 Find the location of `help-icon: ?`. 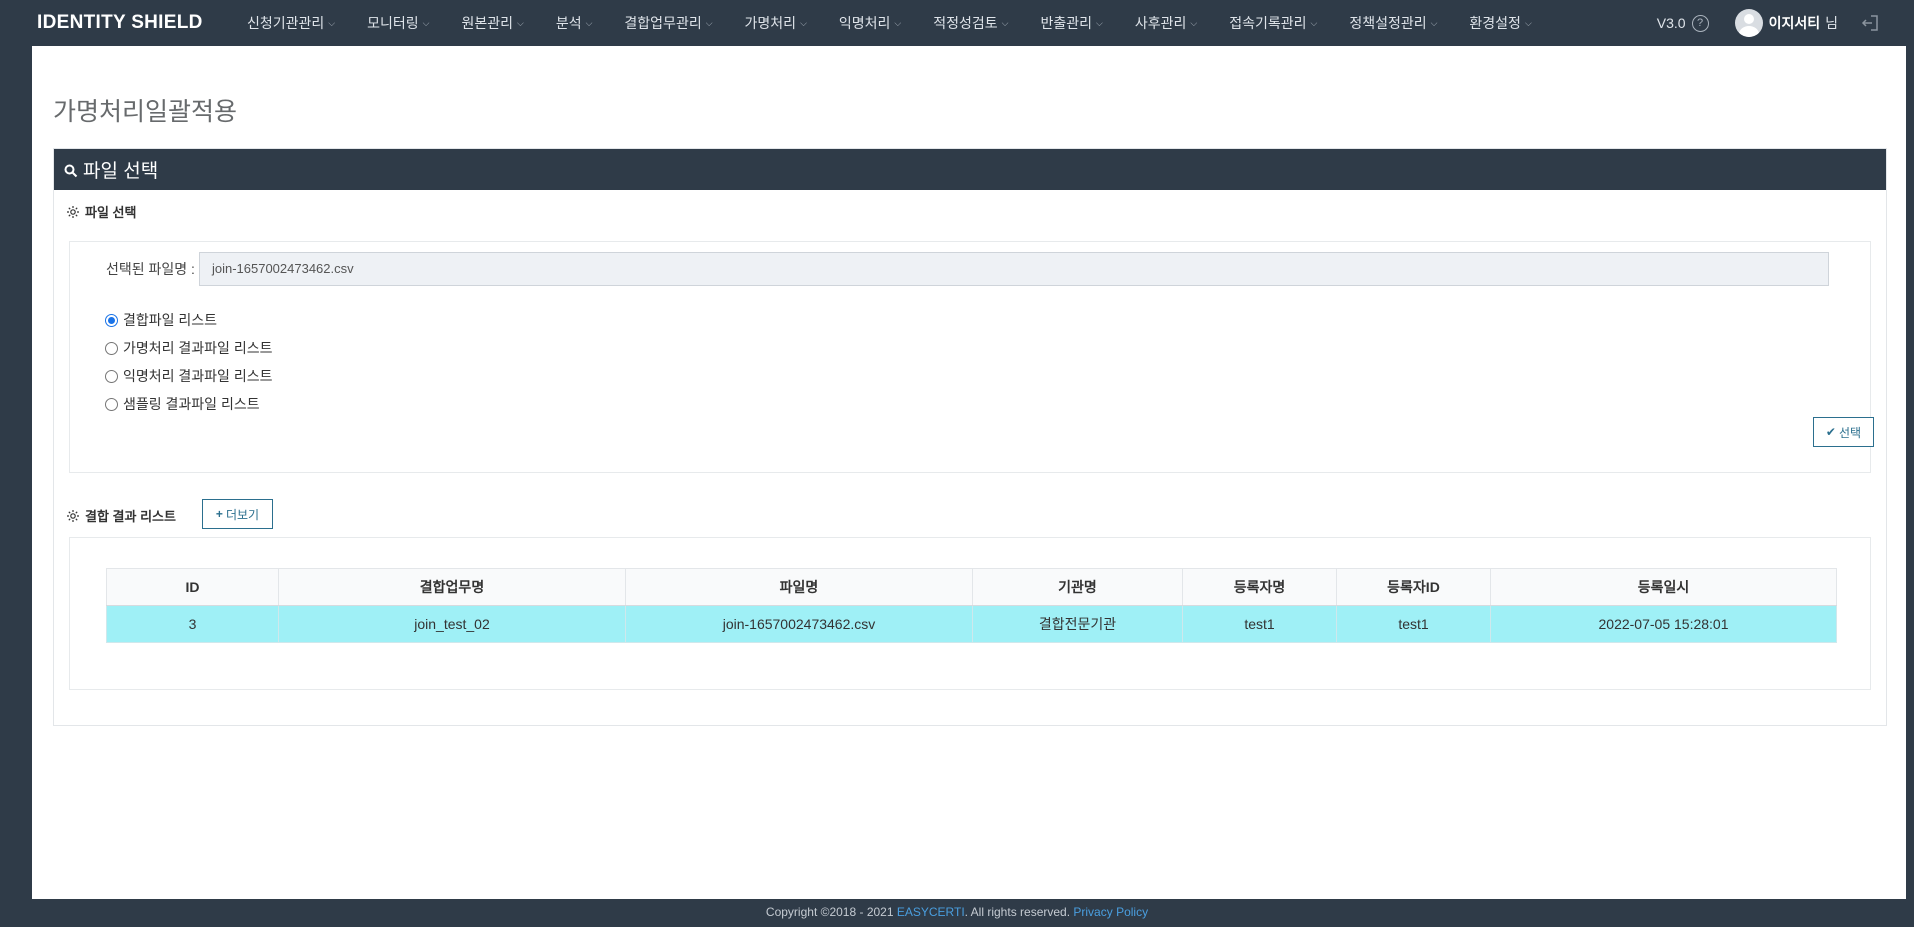

help-icon: ? is located at coordinates (1700, 23).